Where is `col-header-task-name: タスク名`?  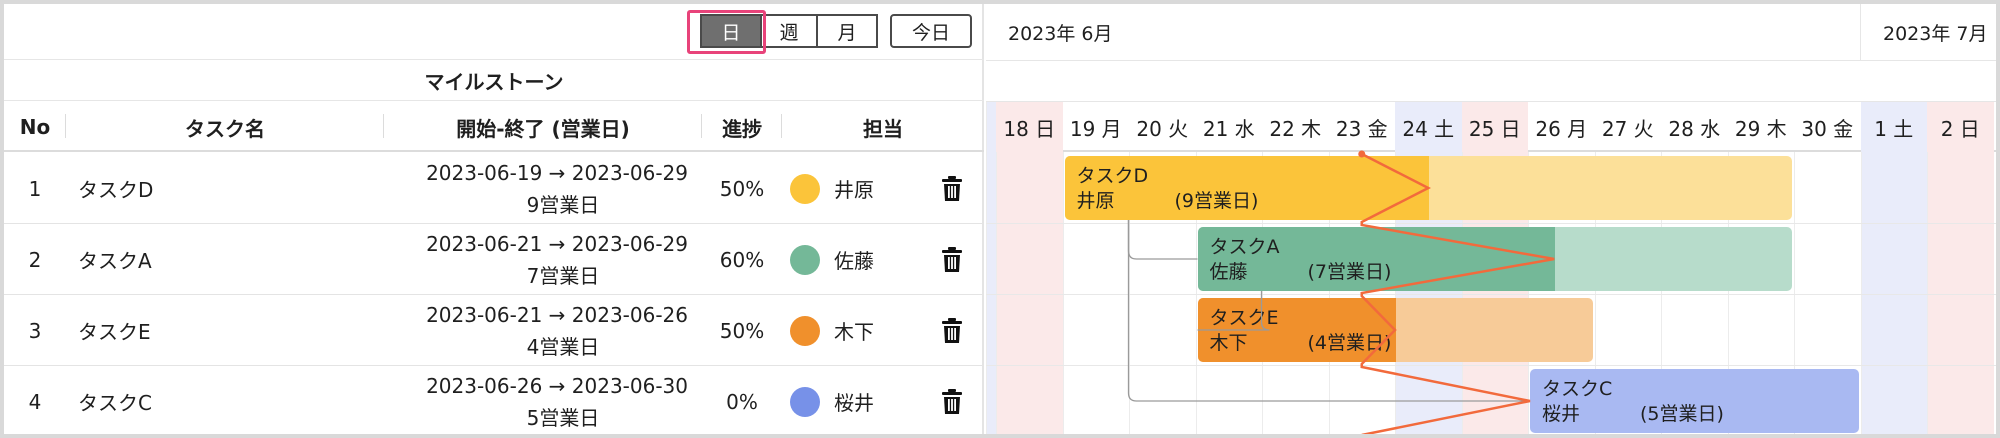
col-header-task-name: タスク名 is located at coordinates (225, 127).